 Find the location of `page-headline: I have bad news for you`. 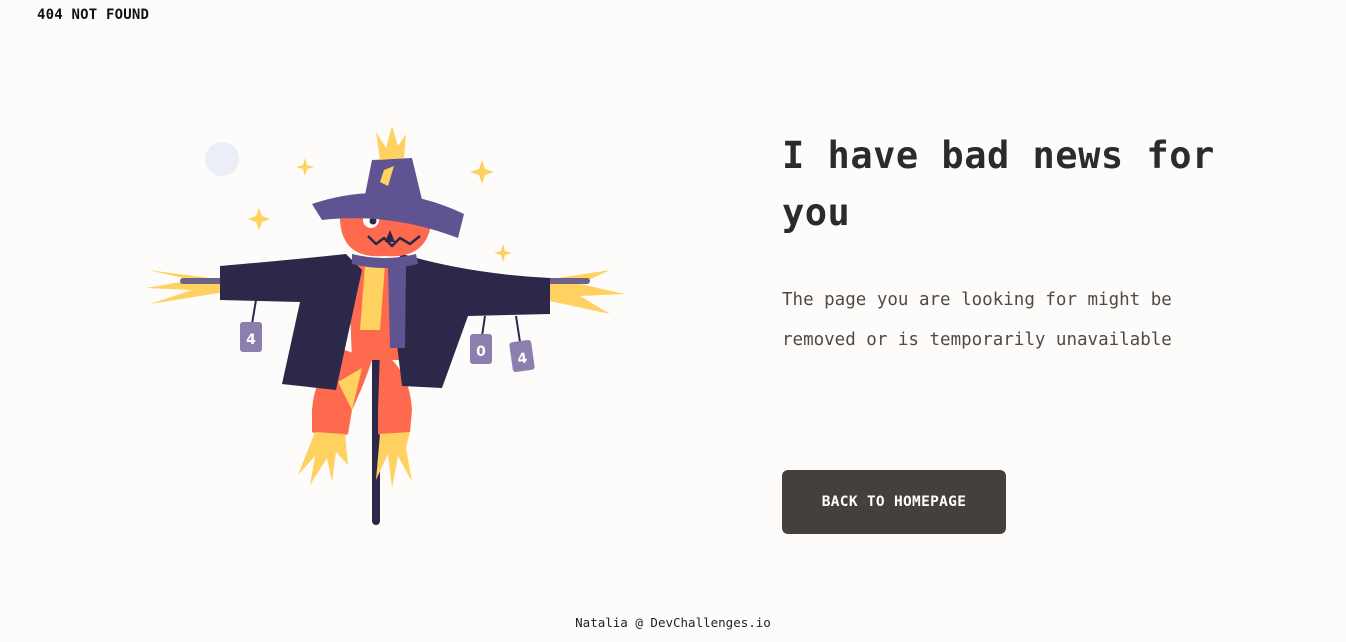

page-headline: I have bad news for you is located at coordinates (998, 184).